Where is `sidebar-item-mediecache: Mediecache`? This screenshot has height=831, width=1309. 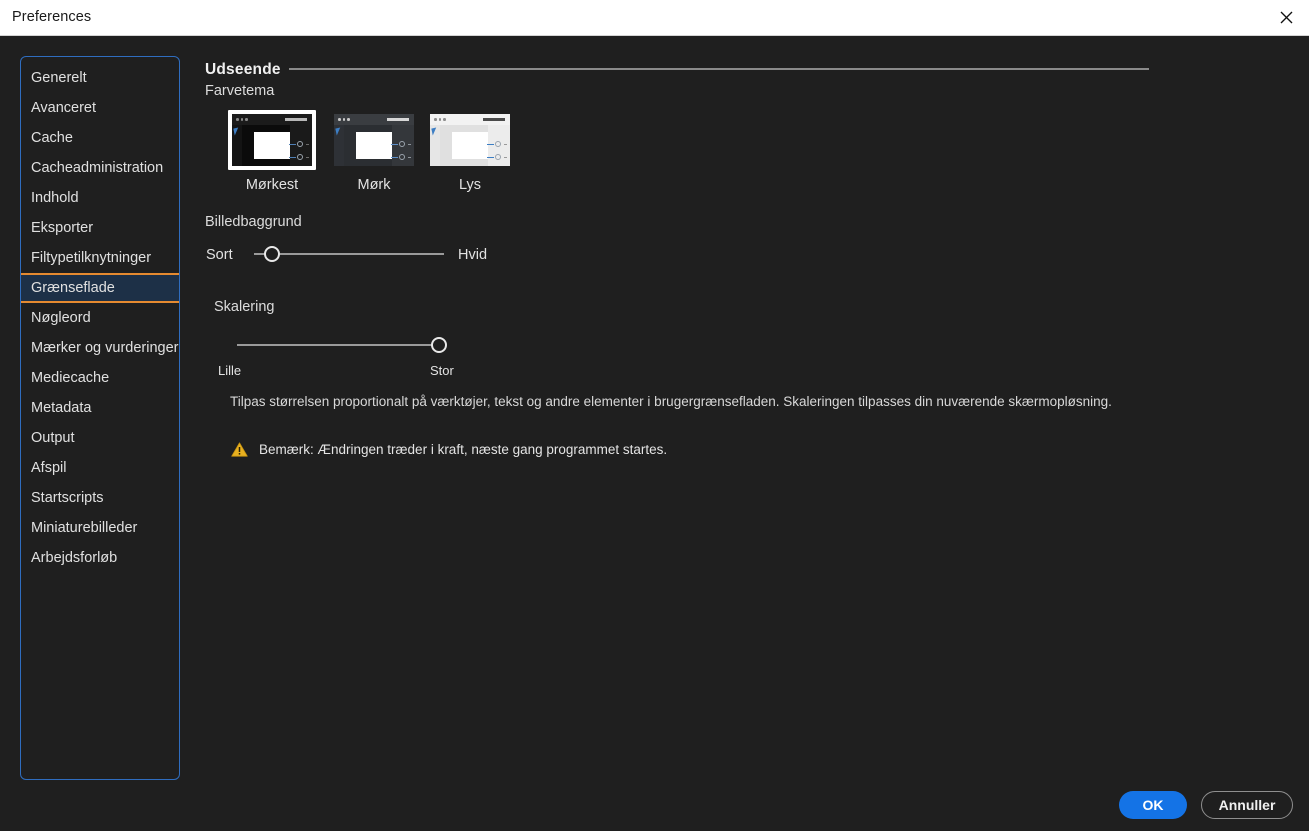 sidebar-item-mediecache: Mediecache is located at coordinates (100, 378).